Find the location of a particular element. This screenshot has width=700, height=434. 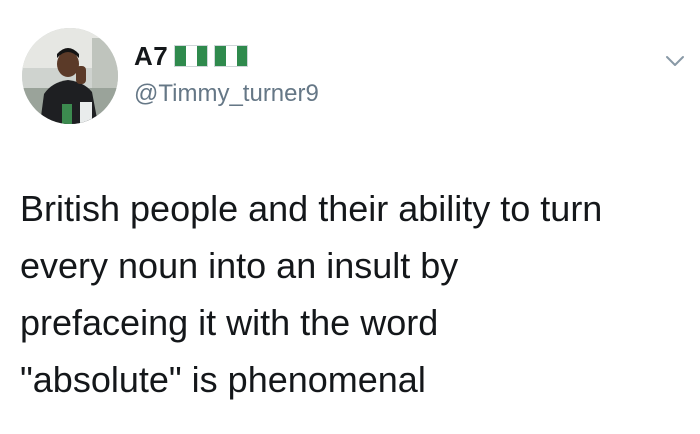

tweet-text-line: every noun into an insult by is located at coordinates (239, 265).